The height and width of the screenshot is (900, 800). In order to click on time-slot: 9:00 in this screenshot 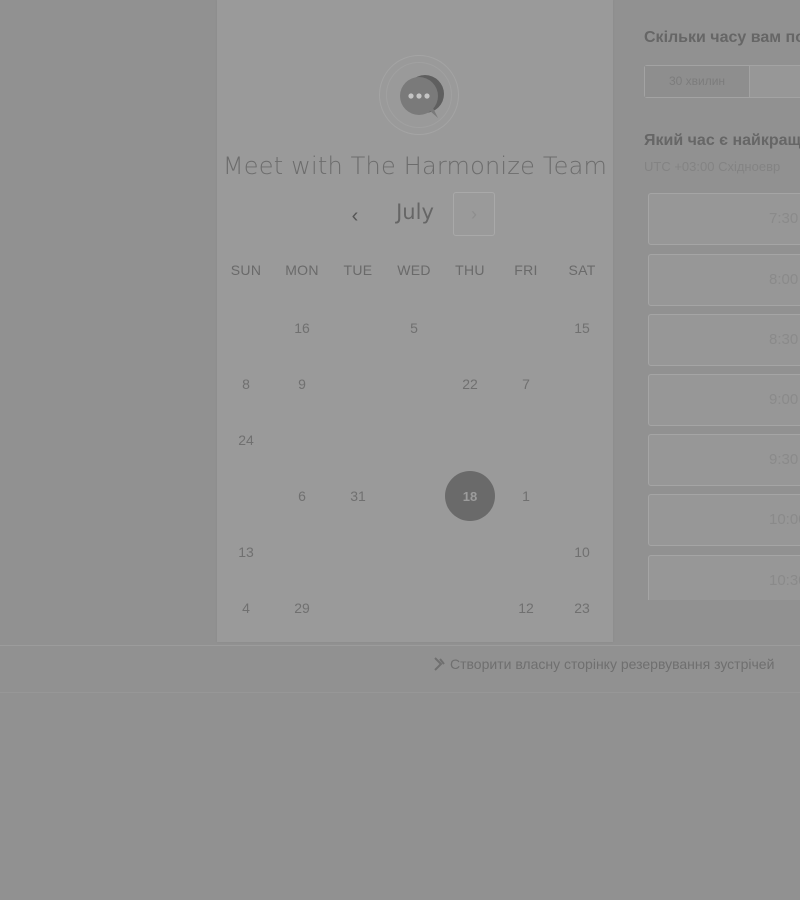, I will do `click(724, 400)`.